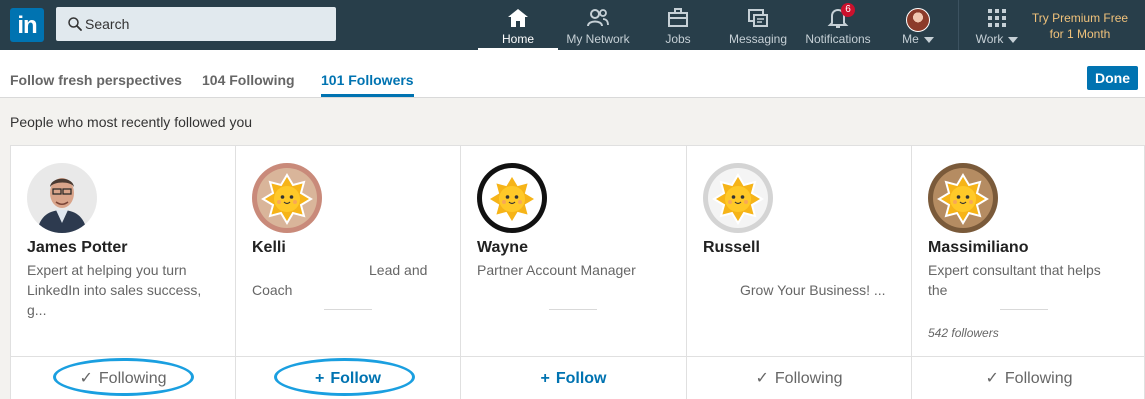 This screenshot has width=1145, height=399. What do you see at coordinates (758, 39) in the screenshot?
I see `nav-messaging-label: Messaging` at bounding box center [758, 39].